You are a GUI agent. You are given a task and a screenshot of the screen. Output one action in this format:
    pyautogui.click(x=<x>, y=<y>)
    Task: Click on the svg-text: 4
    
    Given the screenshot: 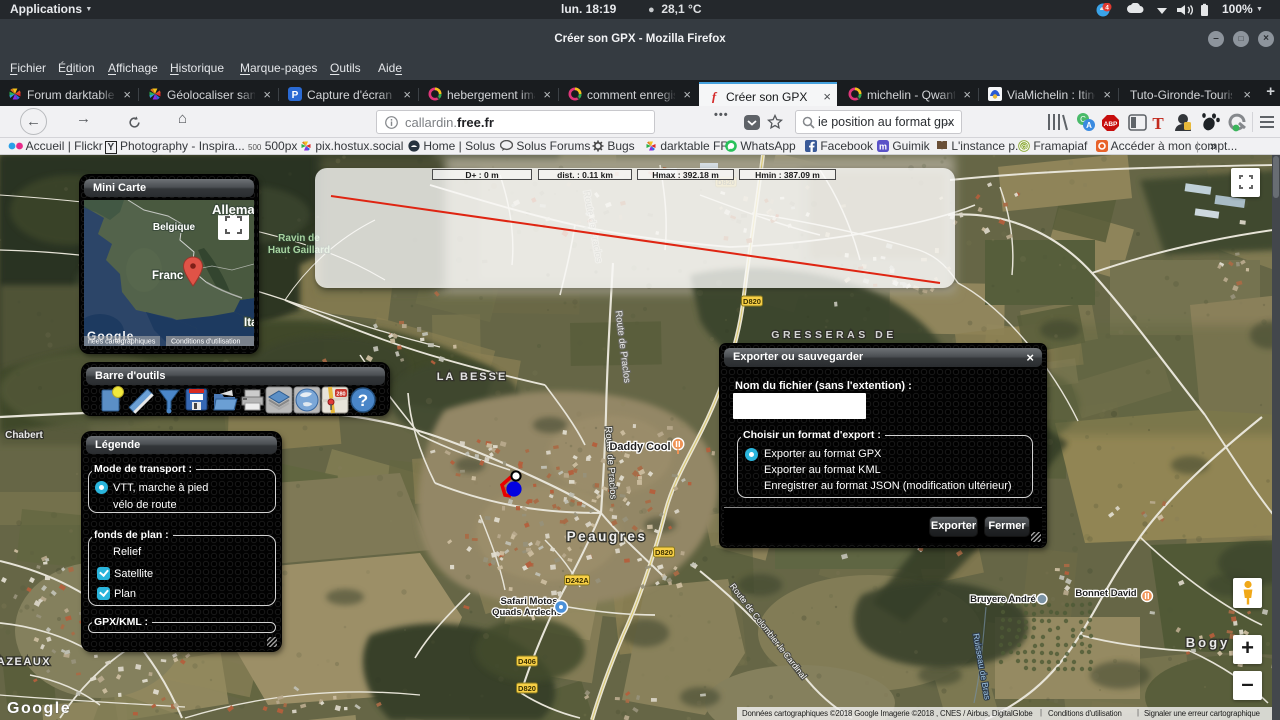 What is the action you would take?
    pyautogui.click(x=1107, y=7)
    